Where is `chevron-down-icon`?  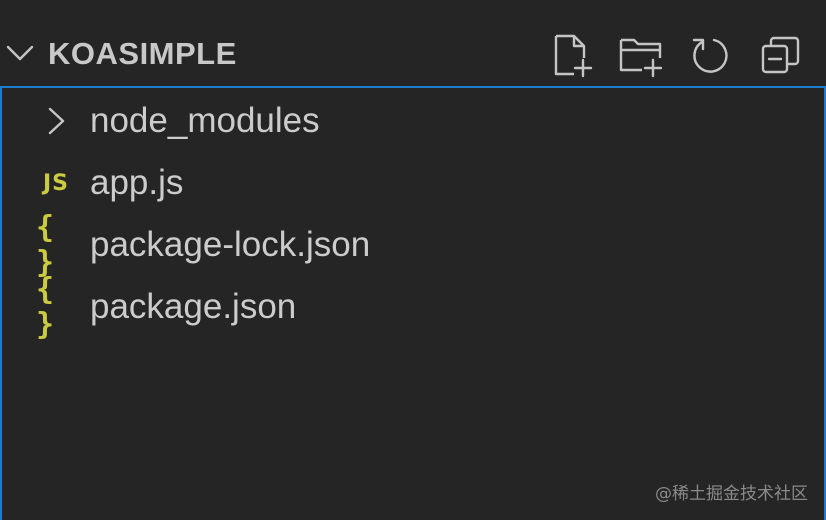
chevron-down-icon is located at coordinates (20, 53).